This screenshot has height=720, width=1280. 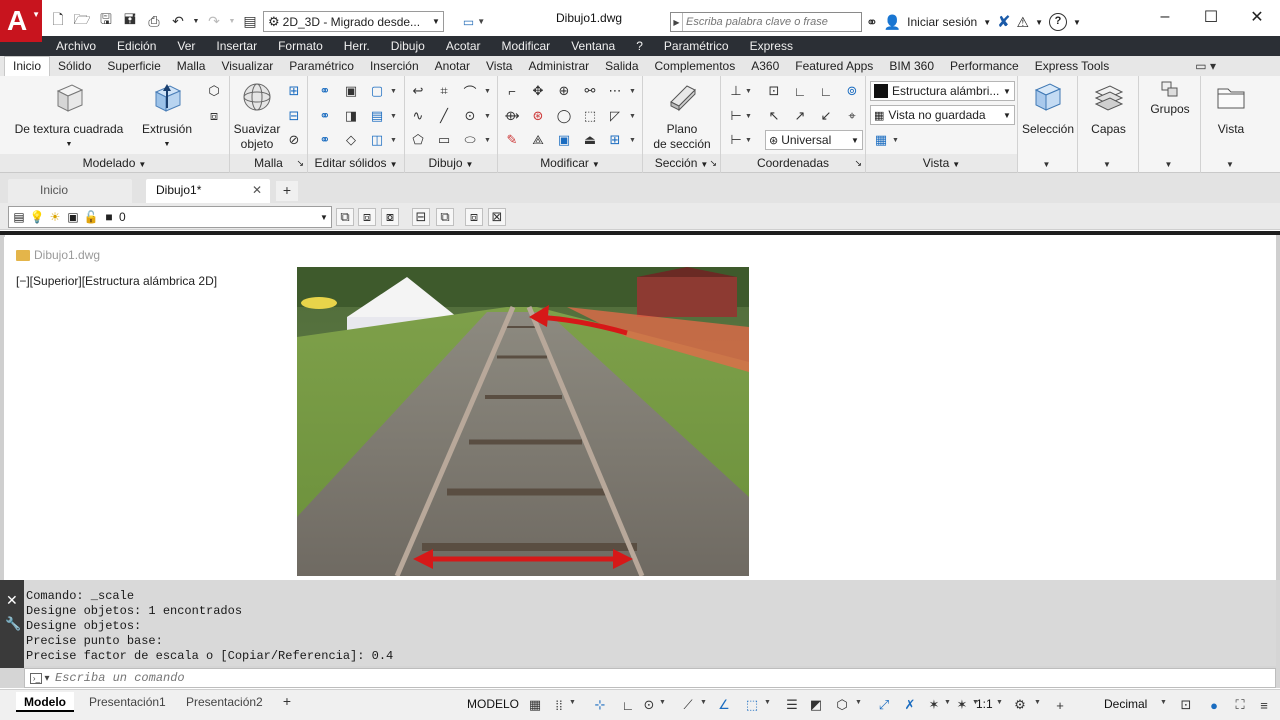 What do you see at coordinates (325, 116) in the screenshot?
I see `subtract-icon: ⚭` at bounding box center [325, 116].